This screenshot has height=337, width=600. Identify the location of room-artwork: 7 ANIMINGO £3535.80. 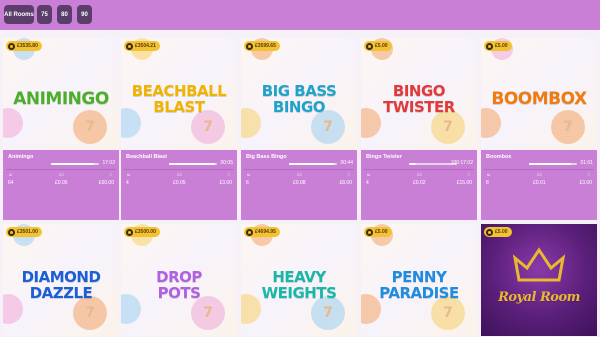
(61, 94).